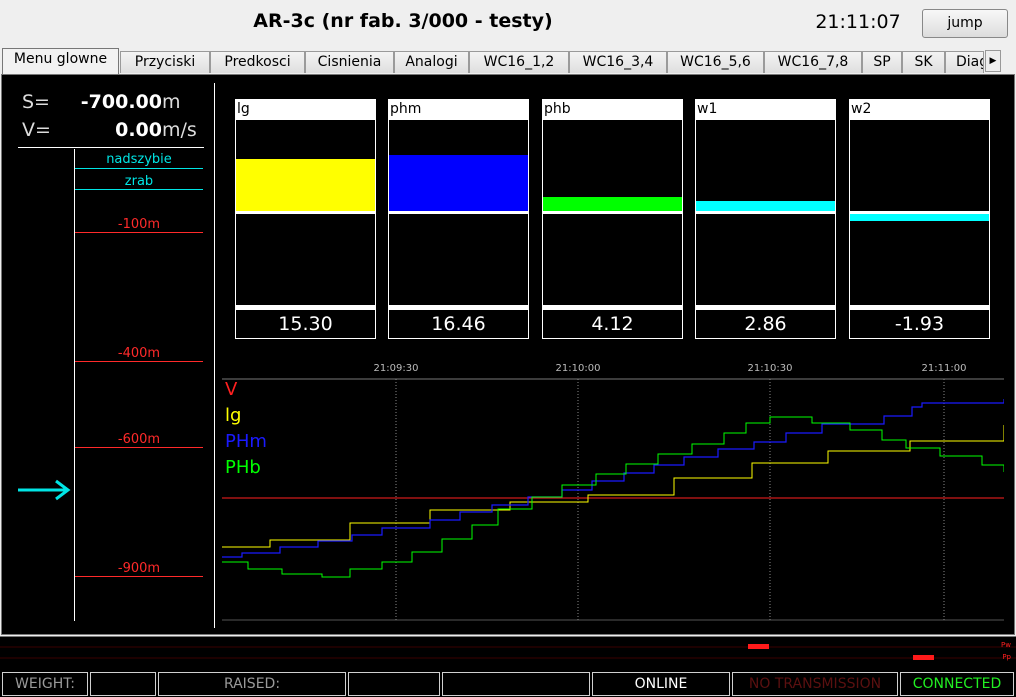 The image size is (1016, 697). Describe the element at coordinates (112, 132) in the screenshot. I see `v-row: V= 0.00 m/s` at that location.